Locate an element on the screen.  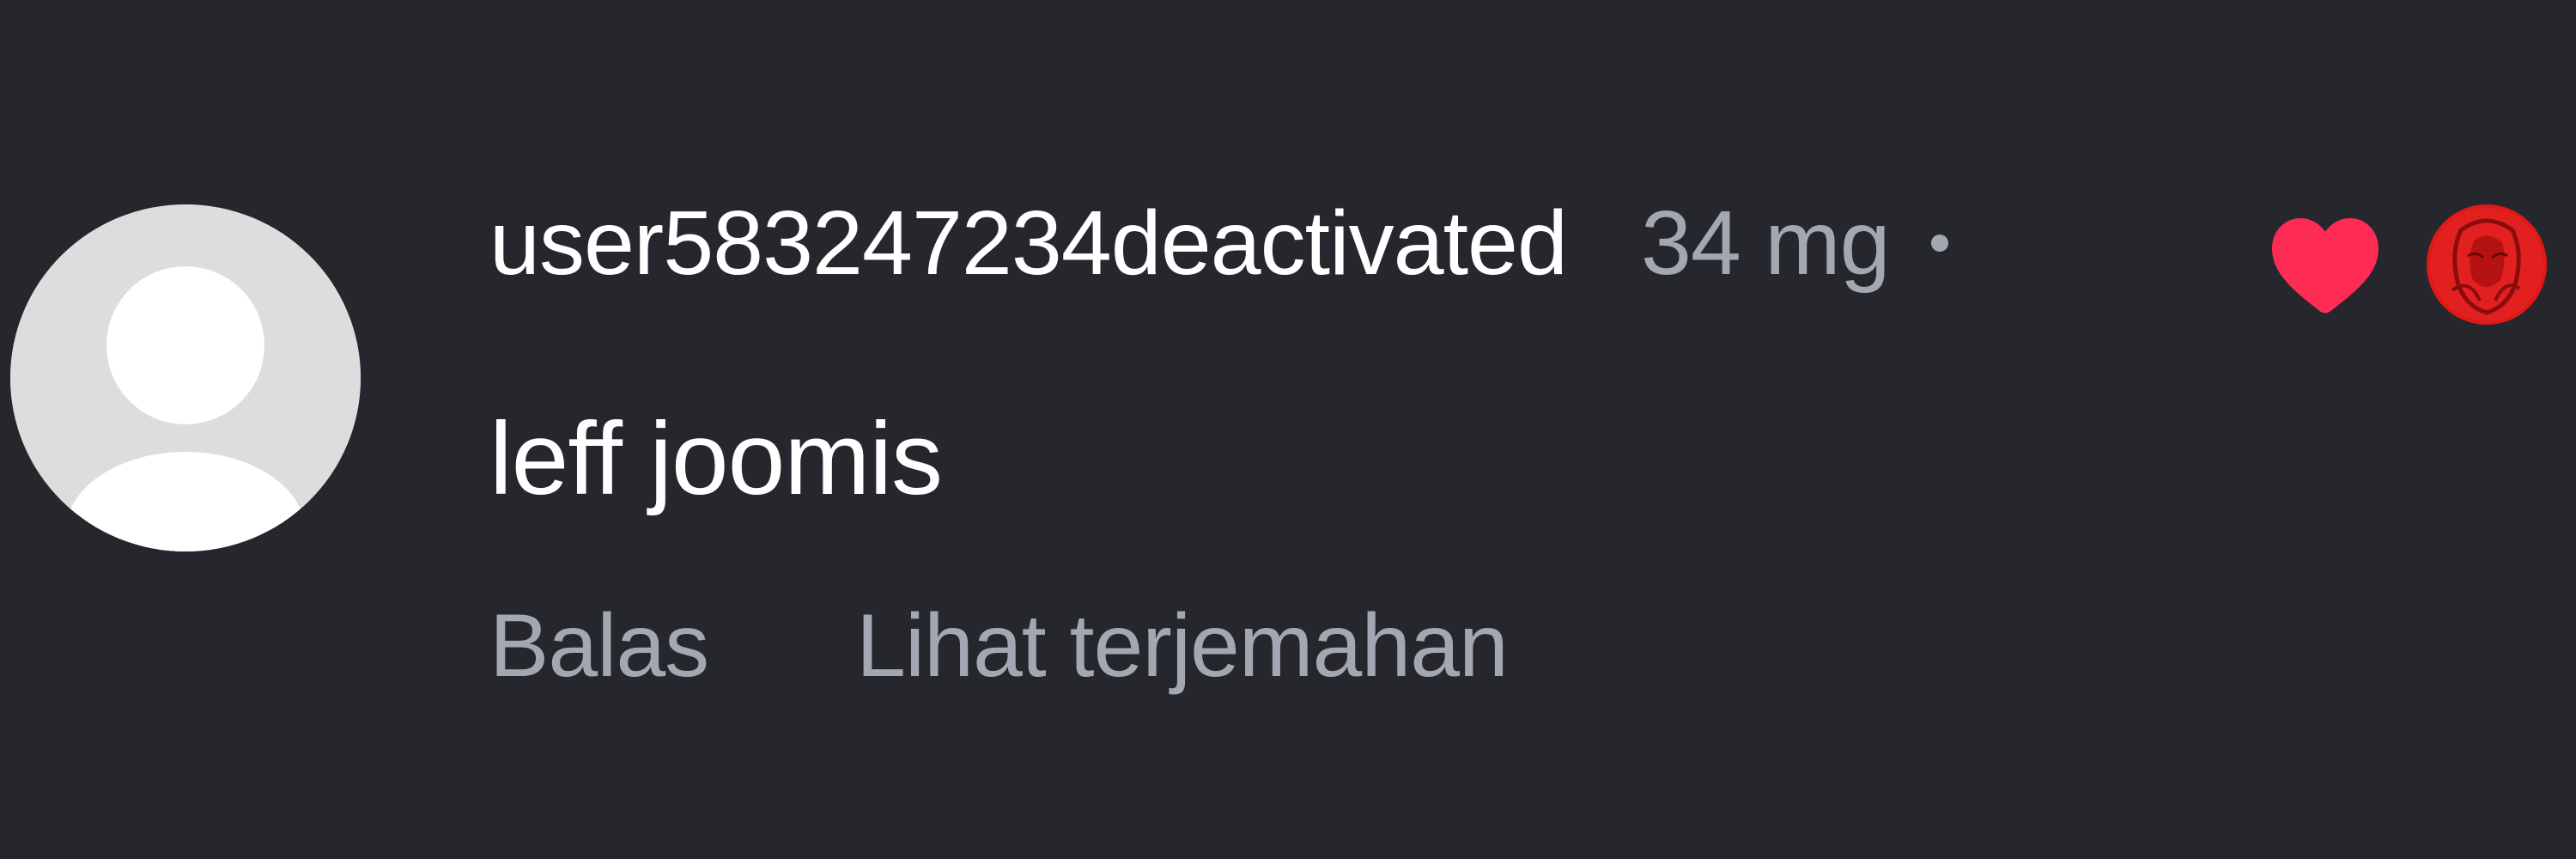
see-translation-button: Lihat terjemahan is located at coordinates (1182, 646).